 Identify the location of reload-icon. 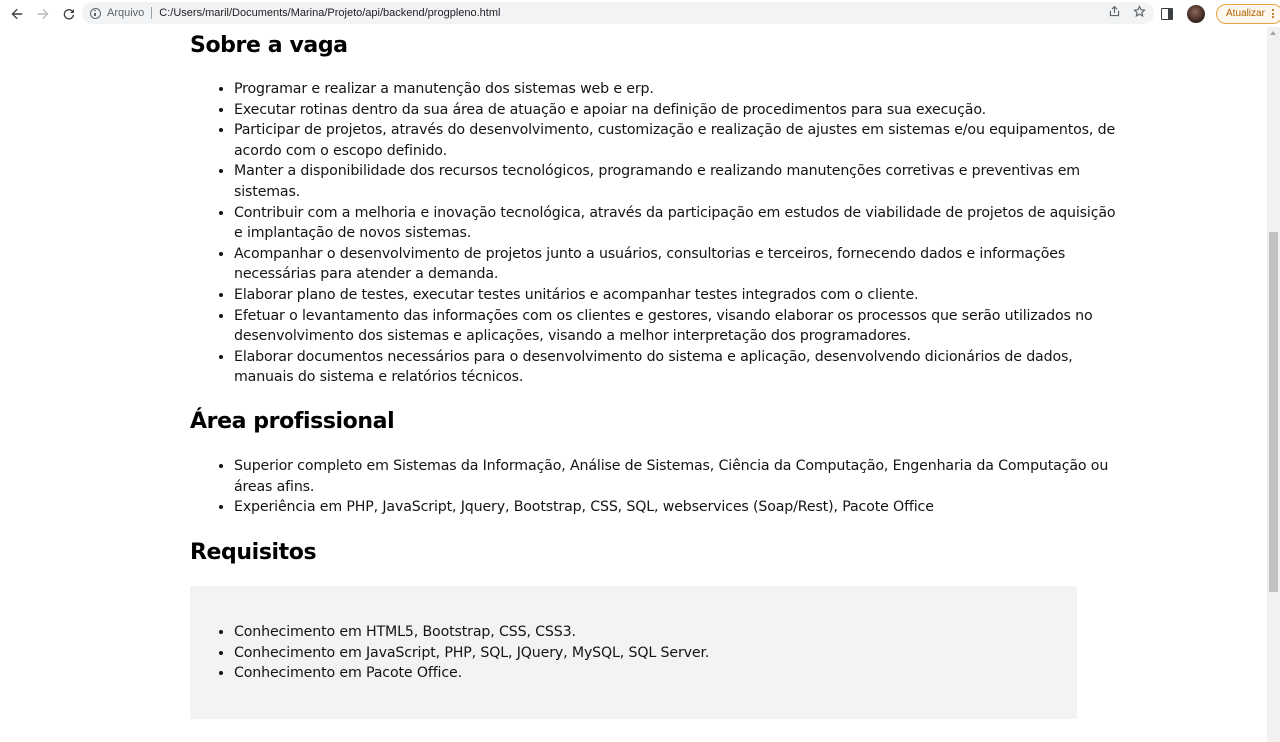
(69, 14).